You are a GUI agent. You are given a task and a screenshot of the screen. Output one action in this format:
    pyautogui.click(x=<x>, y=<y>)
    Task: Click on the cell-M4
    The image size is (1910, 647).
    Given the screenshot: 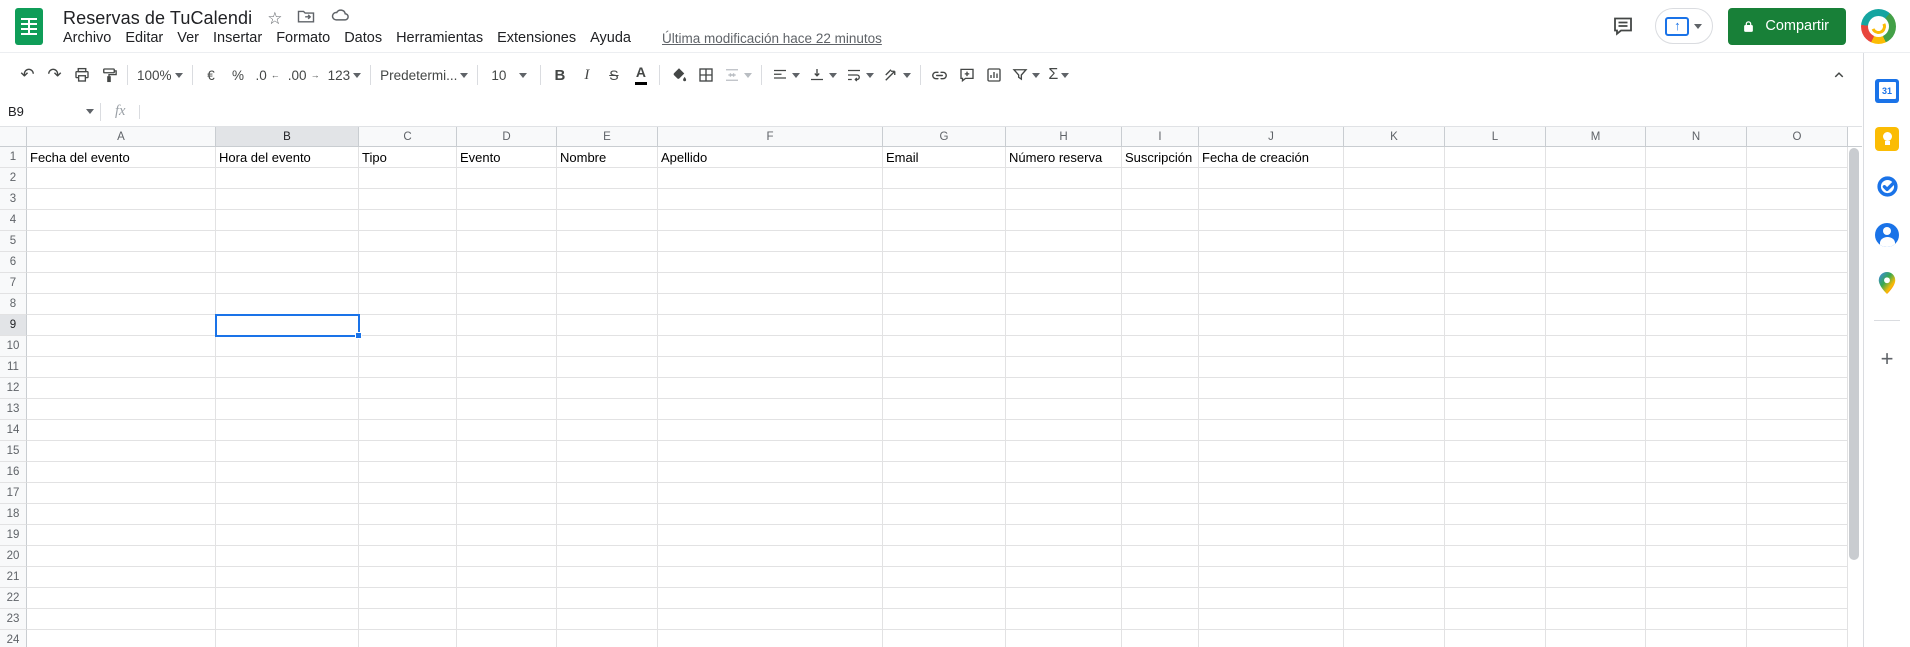 What is the action you would take?
    pyautogui.click(x=1596, y=220)
    